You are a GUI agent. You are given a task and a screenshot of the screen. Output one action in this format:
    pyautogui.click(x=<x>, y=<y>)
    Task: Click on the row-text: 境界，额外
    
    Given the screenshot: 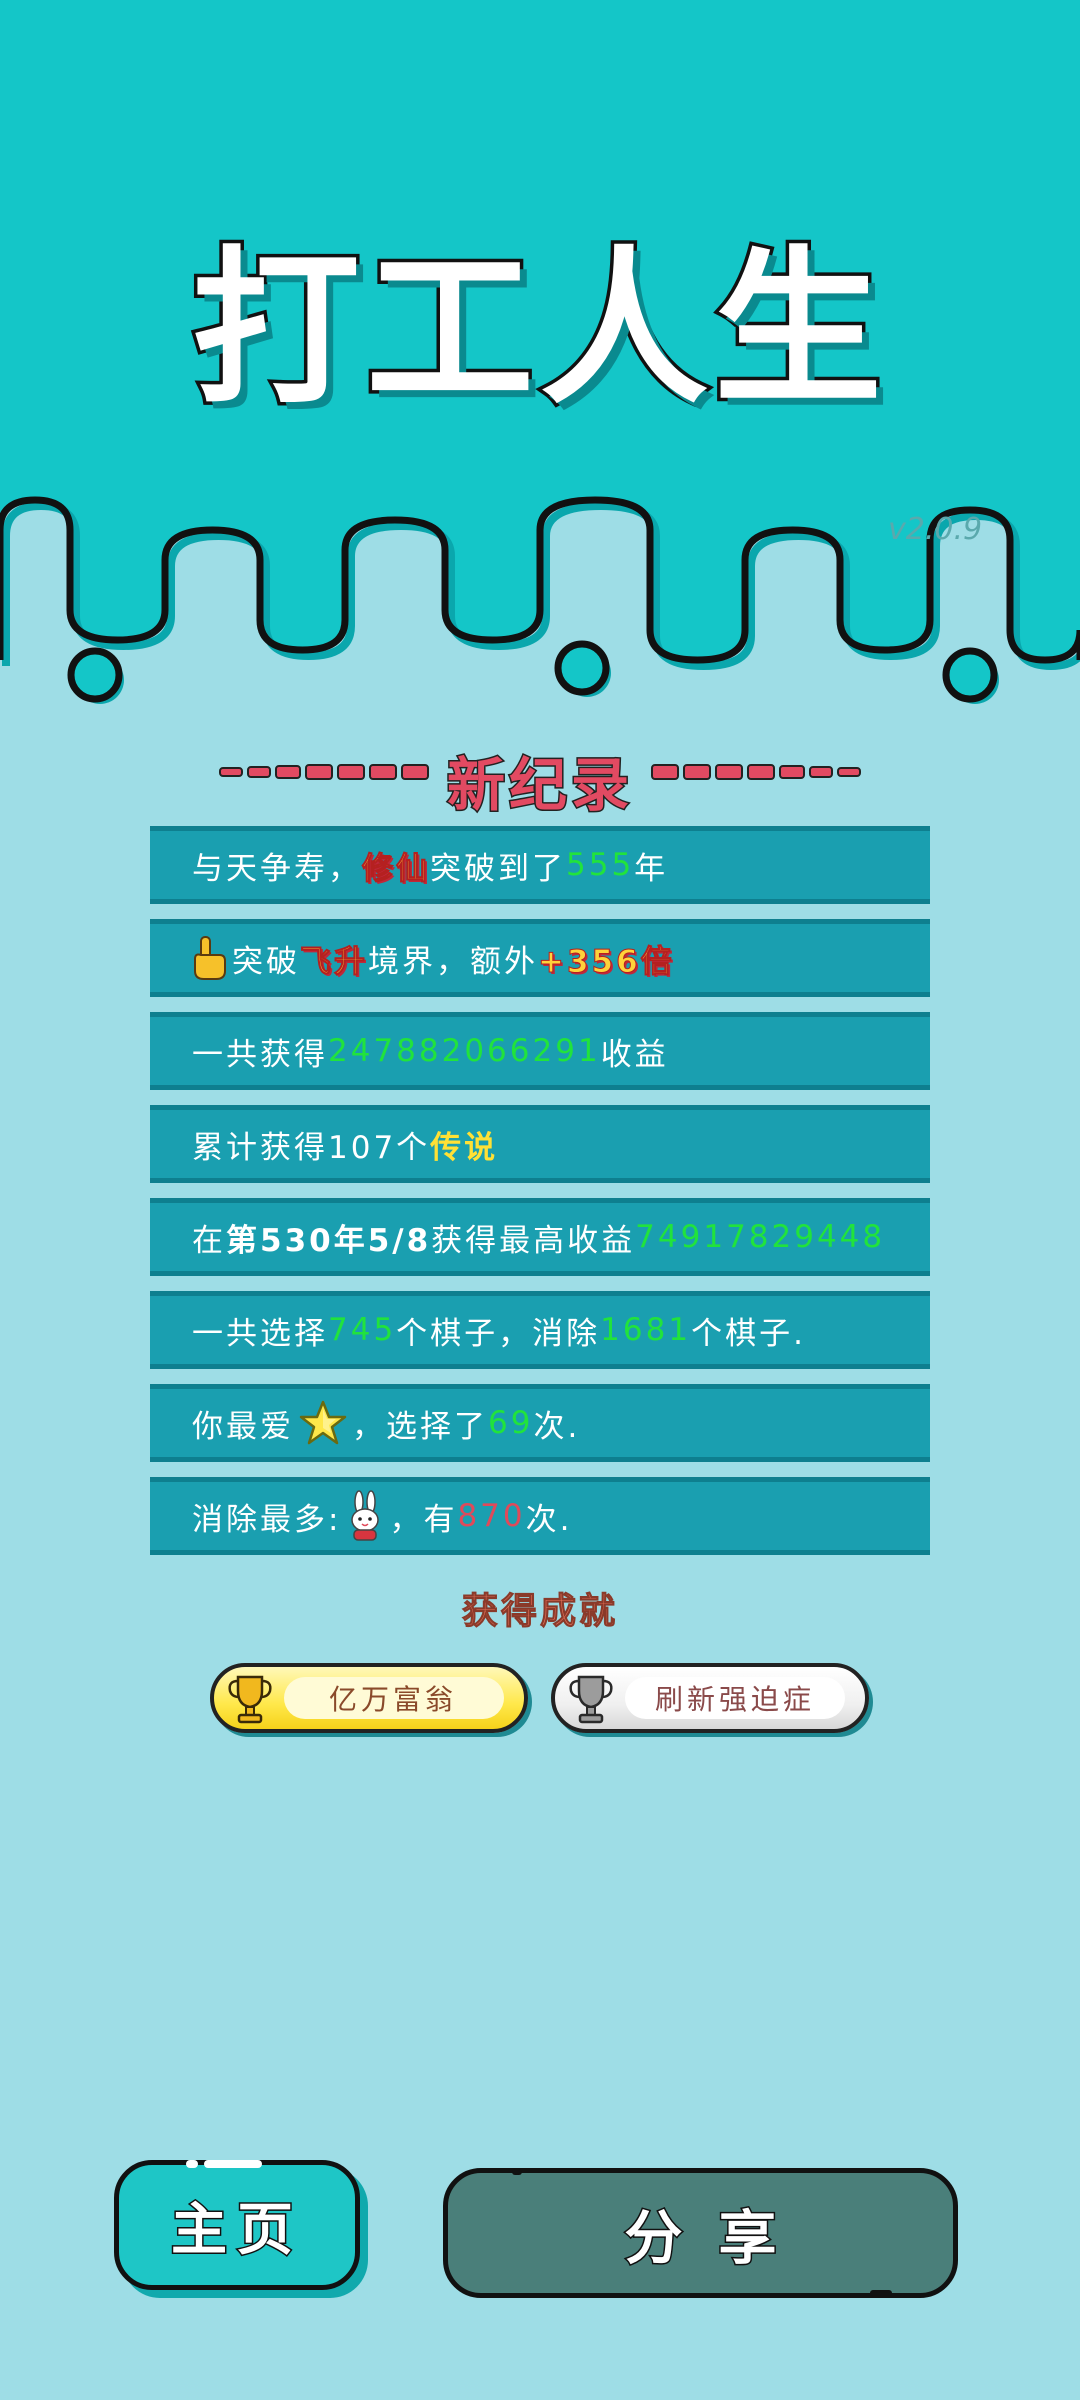 What is the action you would take?
    pyautogui.click(x=453, y=961)
    